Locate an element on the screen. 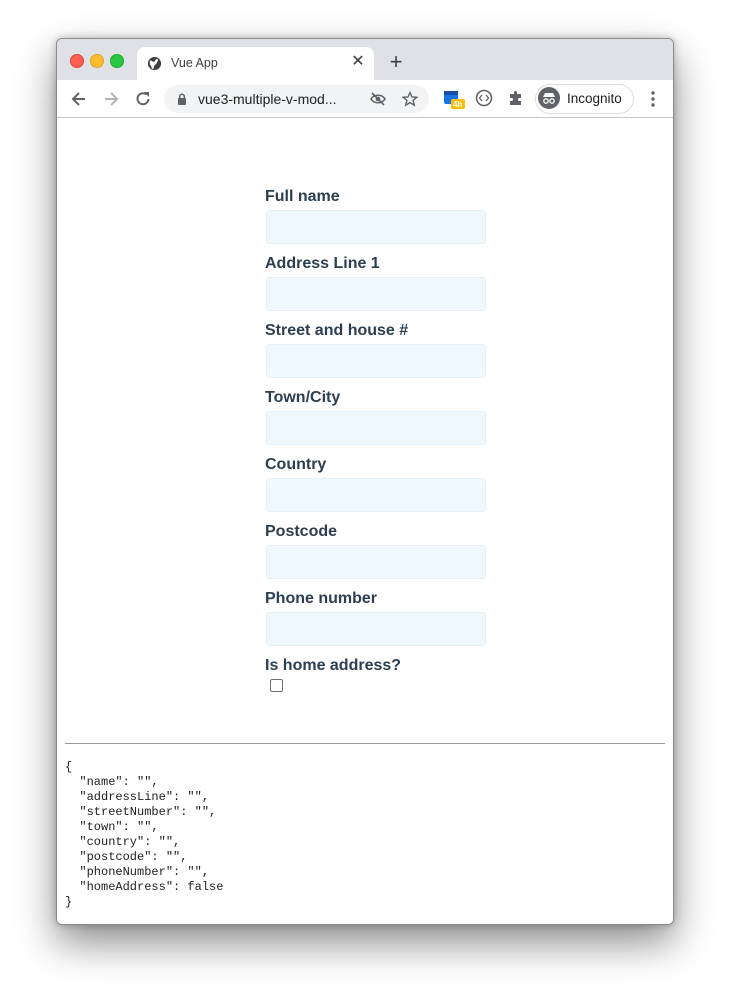 The width and height of the screenshot is (729, 998). phone-number-input is located at coordinates (376, 629).